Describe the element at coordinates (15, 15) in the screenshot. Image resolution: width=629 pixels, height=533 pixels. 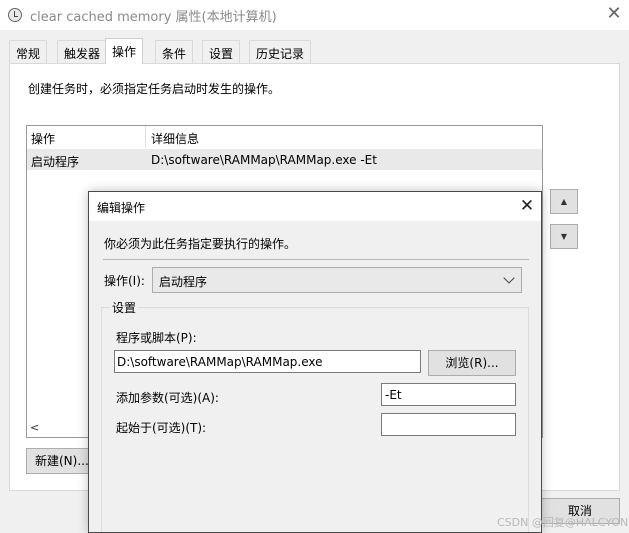
I see `task-clock-icon` at that location.